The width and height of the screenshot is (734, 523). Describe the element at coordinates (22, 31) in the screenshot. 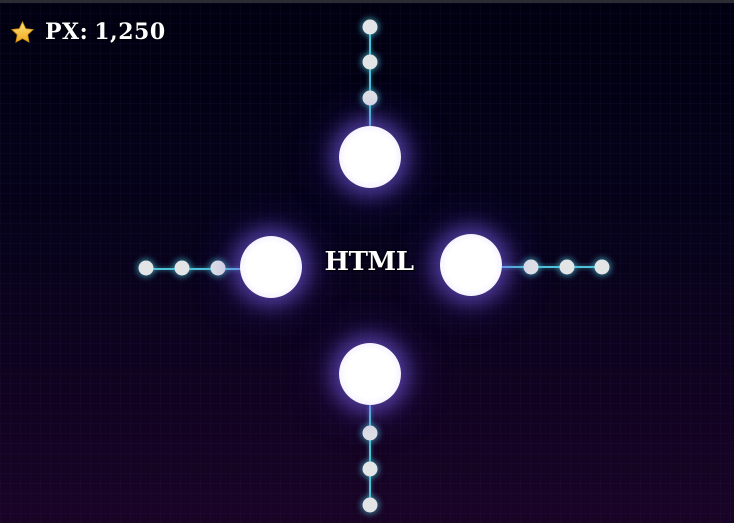

I see `star-icon` at that location.